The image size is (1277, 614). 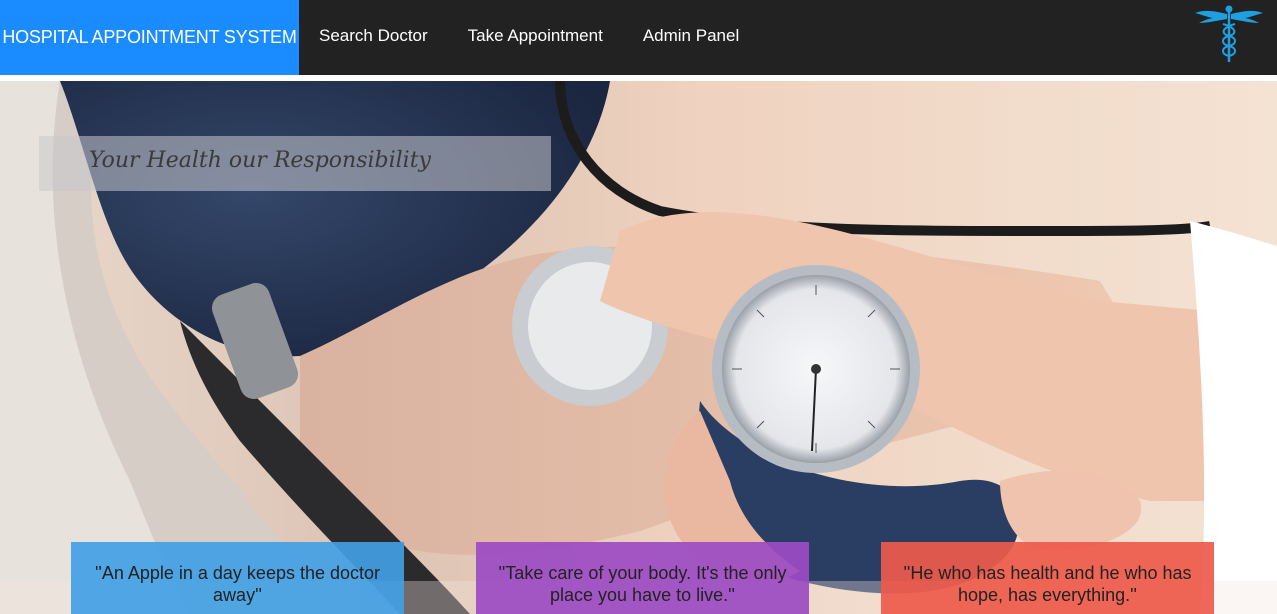 I want to click on nav-admin-panel: Admin Panel, so click(x=691, y=37).